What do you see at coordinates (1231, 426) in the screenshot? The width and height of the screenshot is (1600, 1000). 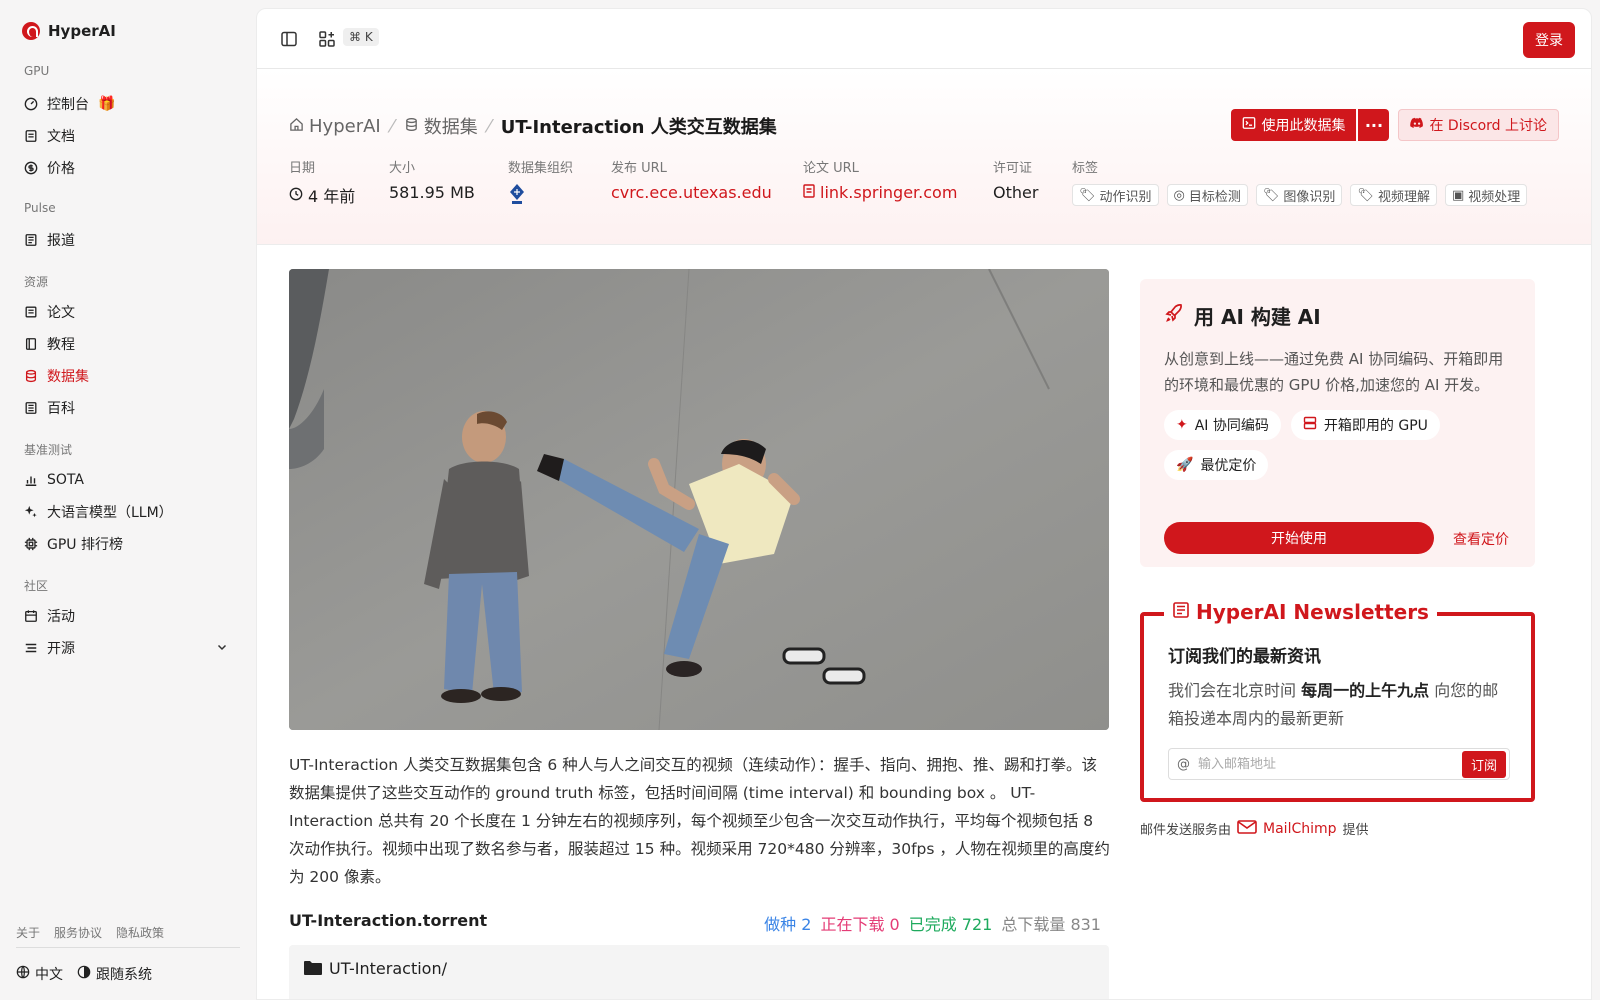 I see `pill-label: AI 协同编码` at bounding box center [1231, 426].